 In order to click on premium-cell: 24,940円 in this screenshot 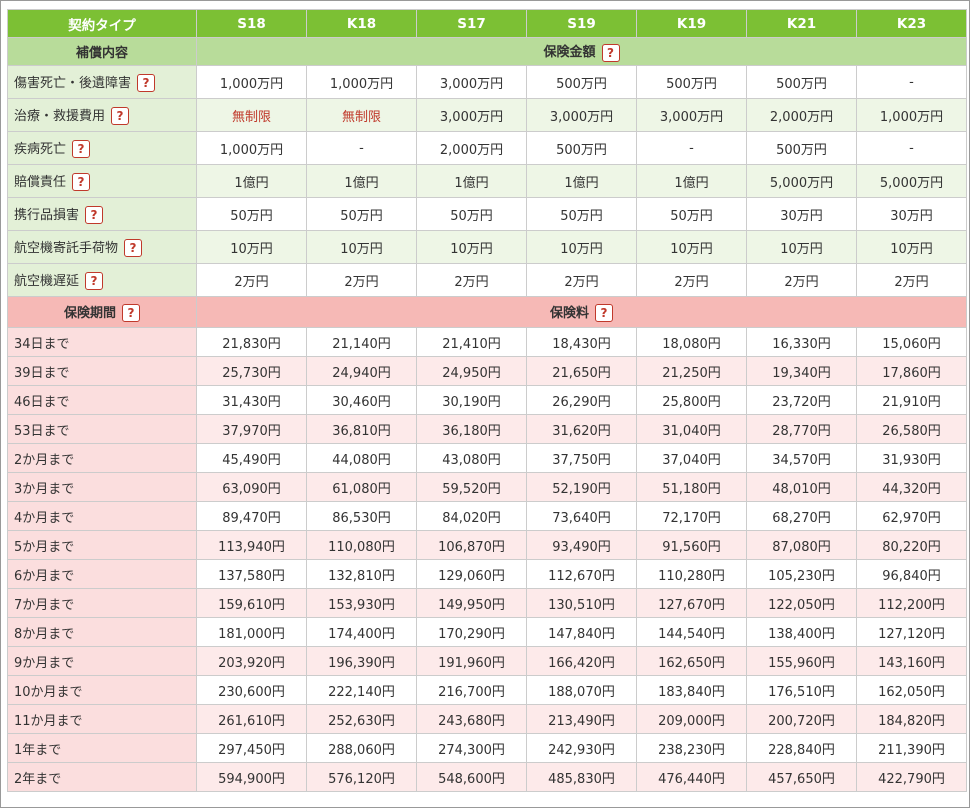, I will do `click(361, 371)`.